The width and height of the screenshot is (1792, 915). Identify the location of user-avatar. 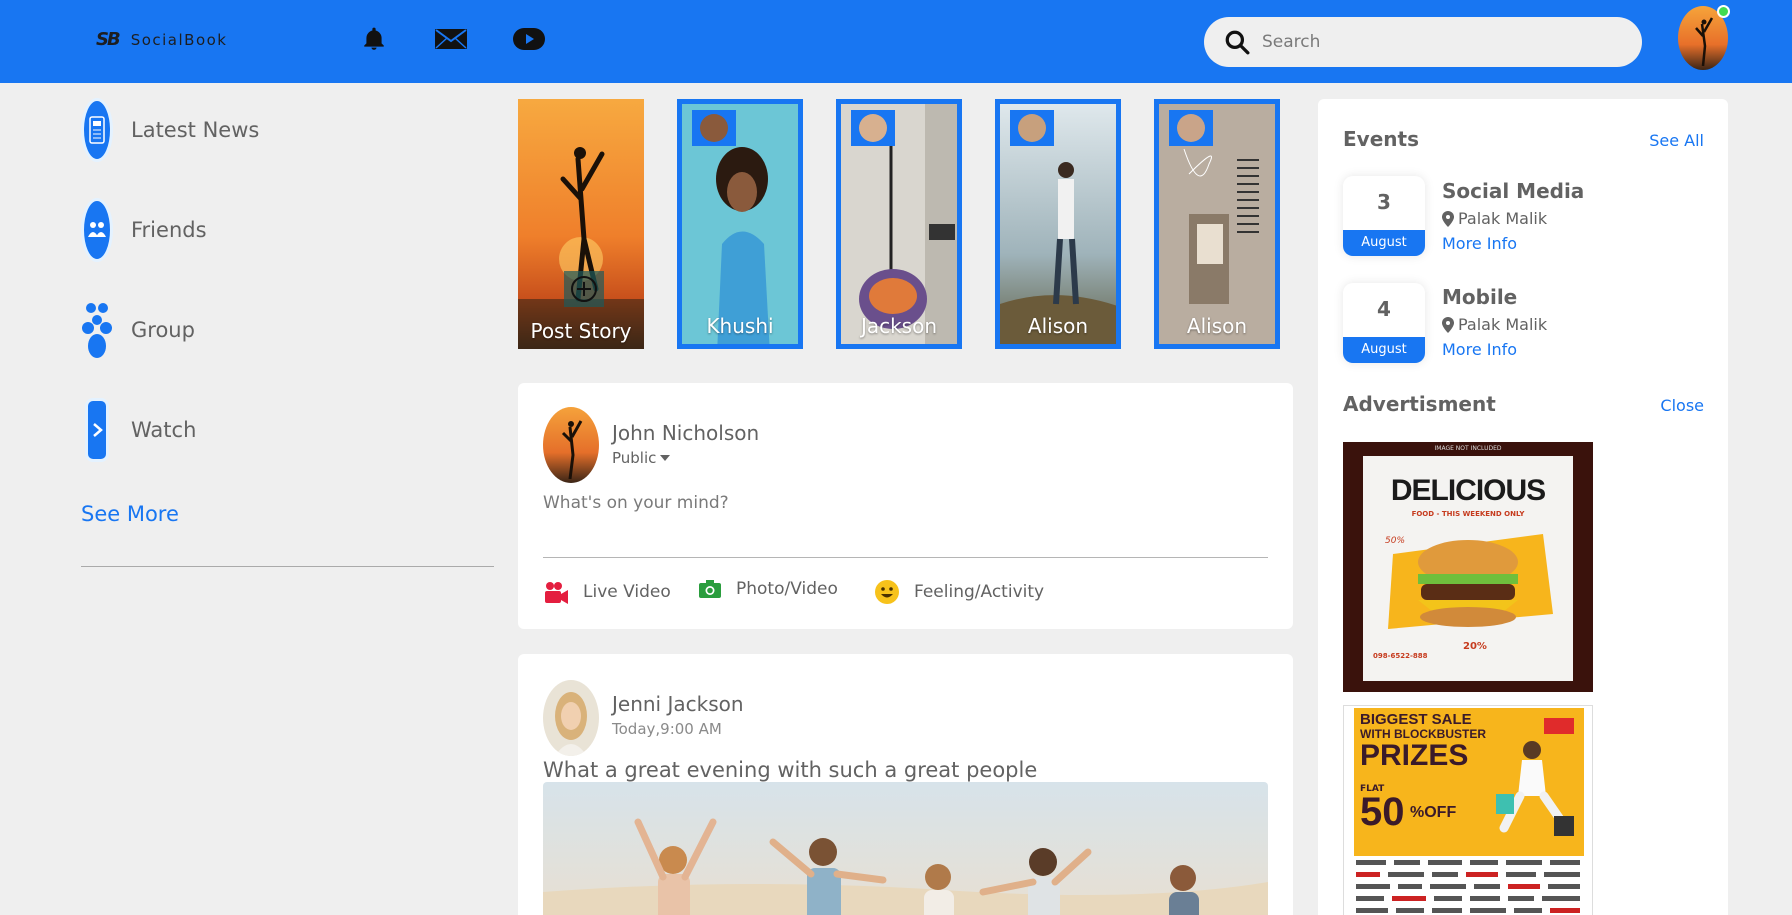
(571, 445).